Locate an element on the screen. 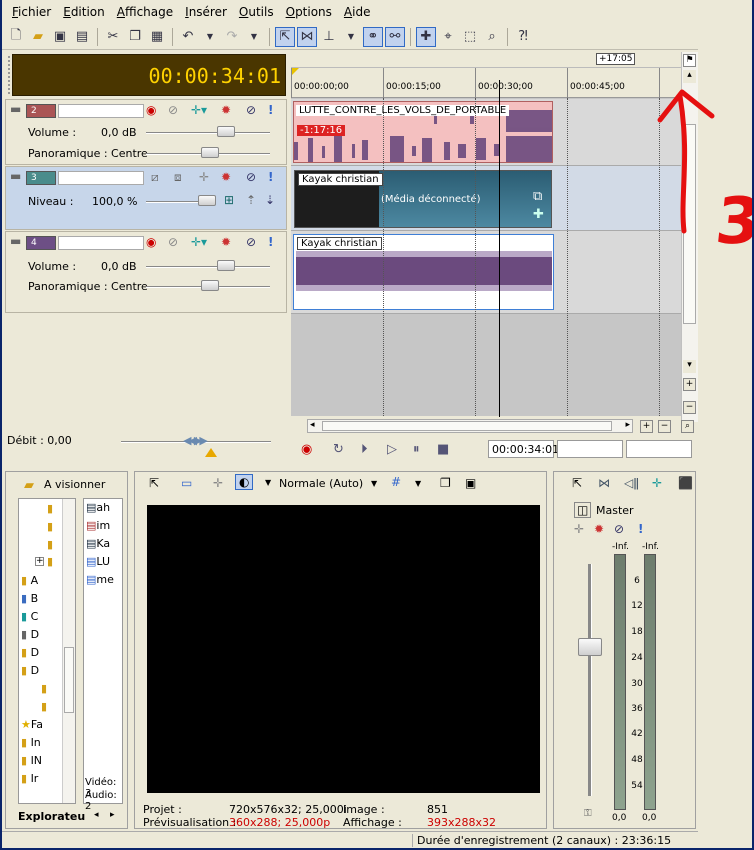 This screenshot has height=850, width=754. tab-explorer: Explorateu is located at coordinates (51, 816).